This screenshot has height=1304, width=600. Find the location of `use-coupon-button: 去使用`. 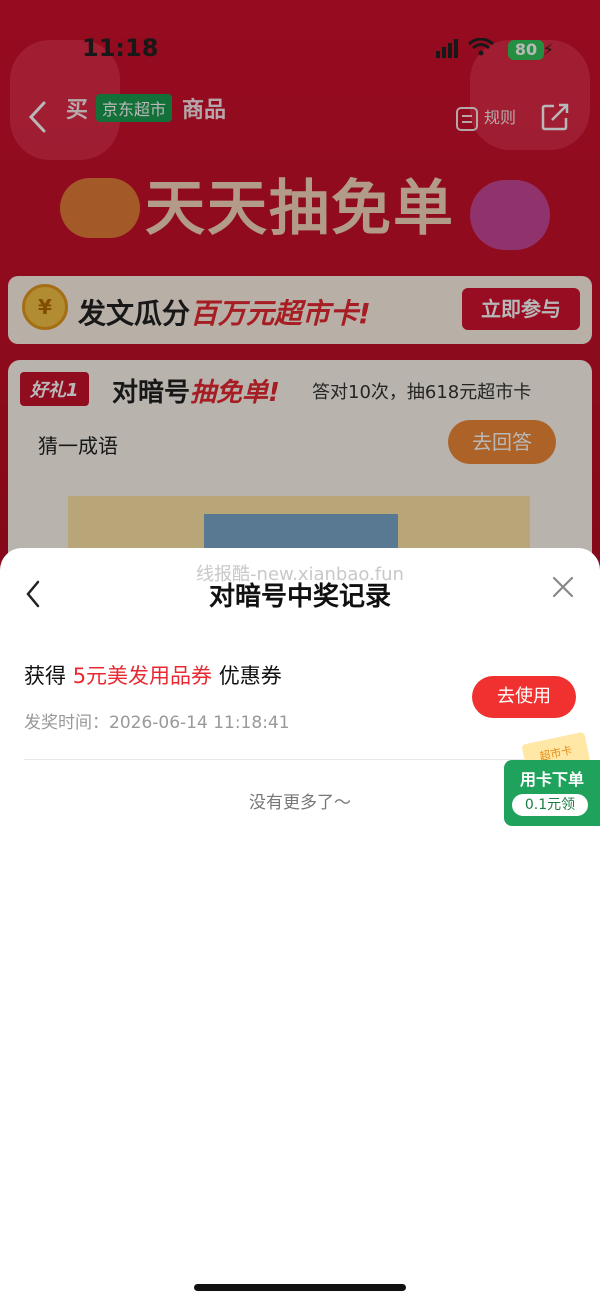

use-coupon-button: 去使用 is located at coordinates (524, 697).